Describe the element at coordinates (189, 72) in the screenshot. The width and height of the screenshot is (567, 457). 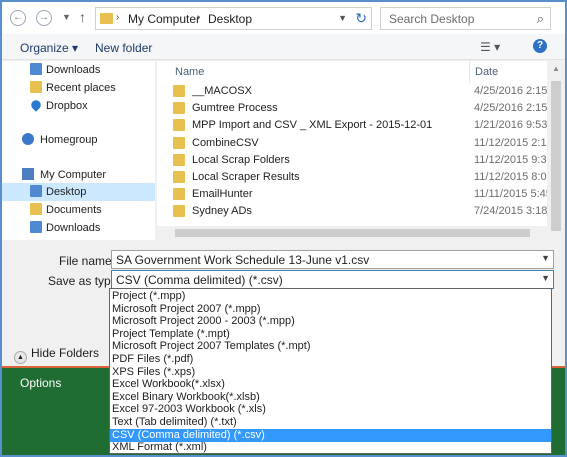
I see `column-header-name: Name` at that location.